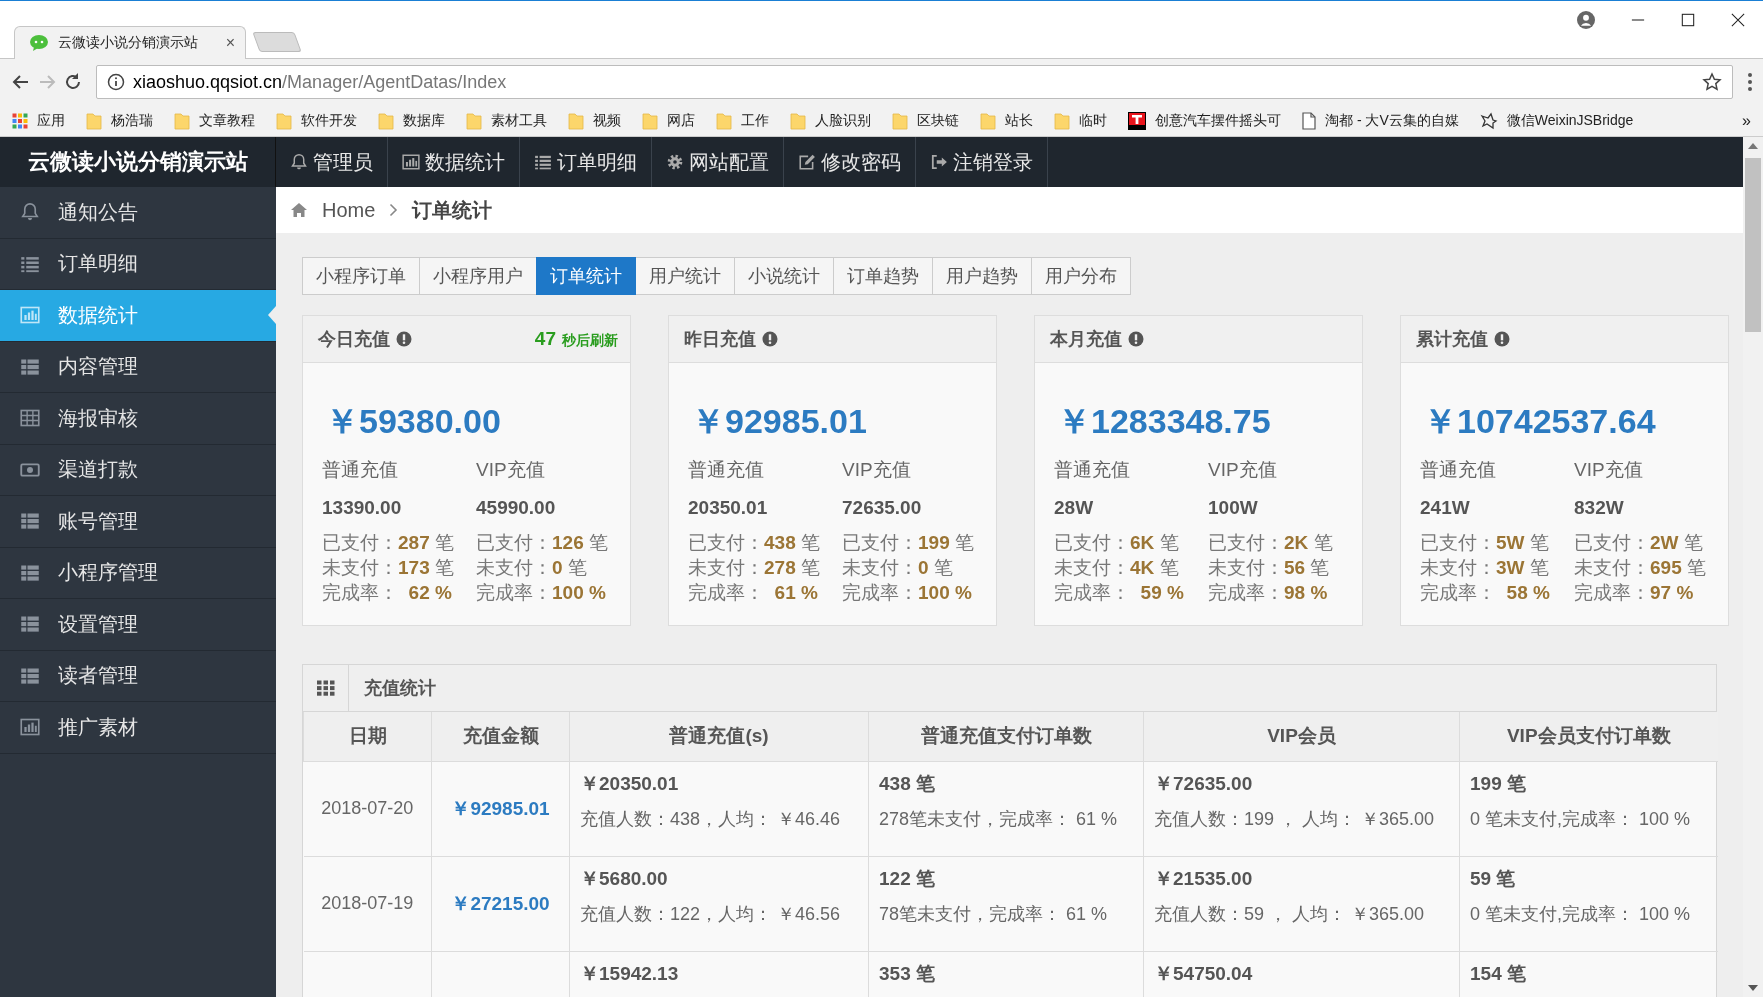 This screenshot has width=1763, height=997. I want to click on bookmark: 文章教程, so click(214, 121).